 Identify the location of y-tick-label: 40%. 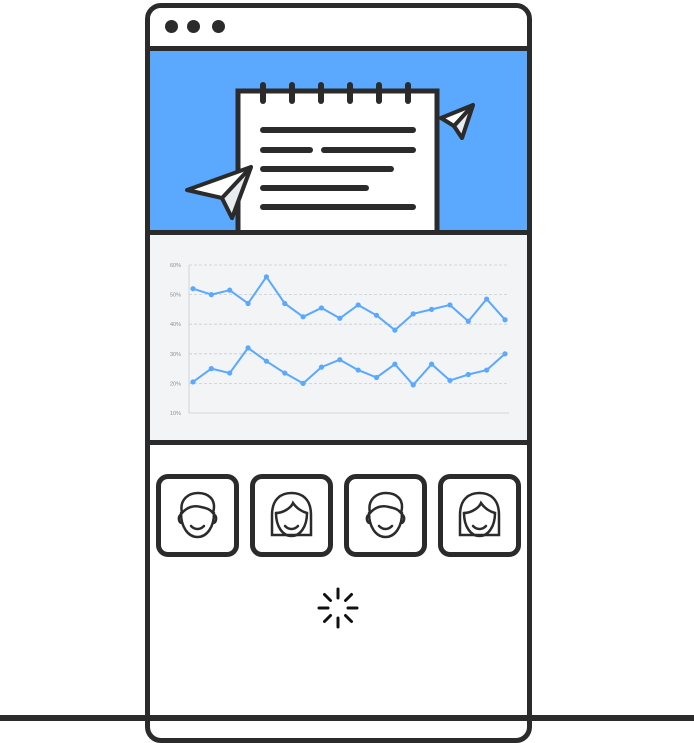
(175, 325).